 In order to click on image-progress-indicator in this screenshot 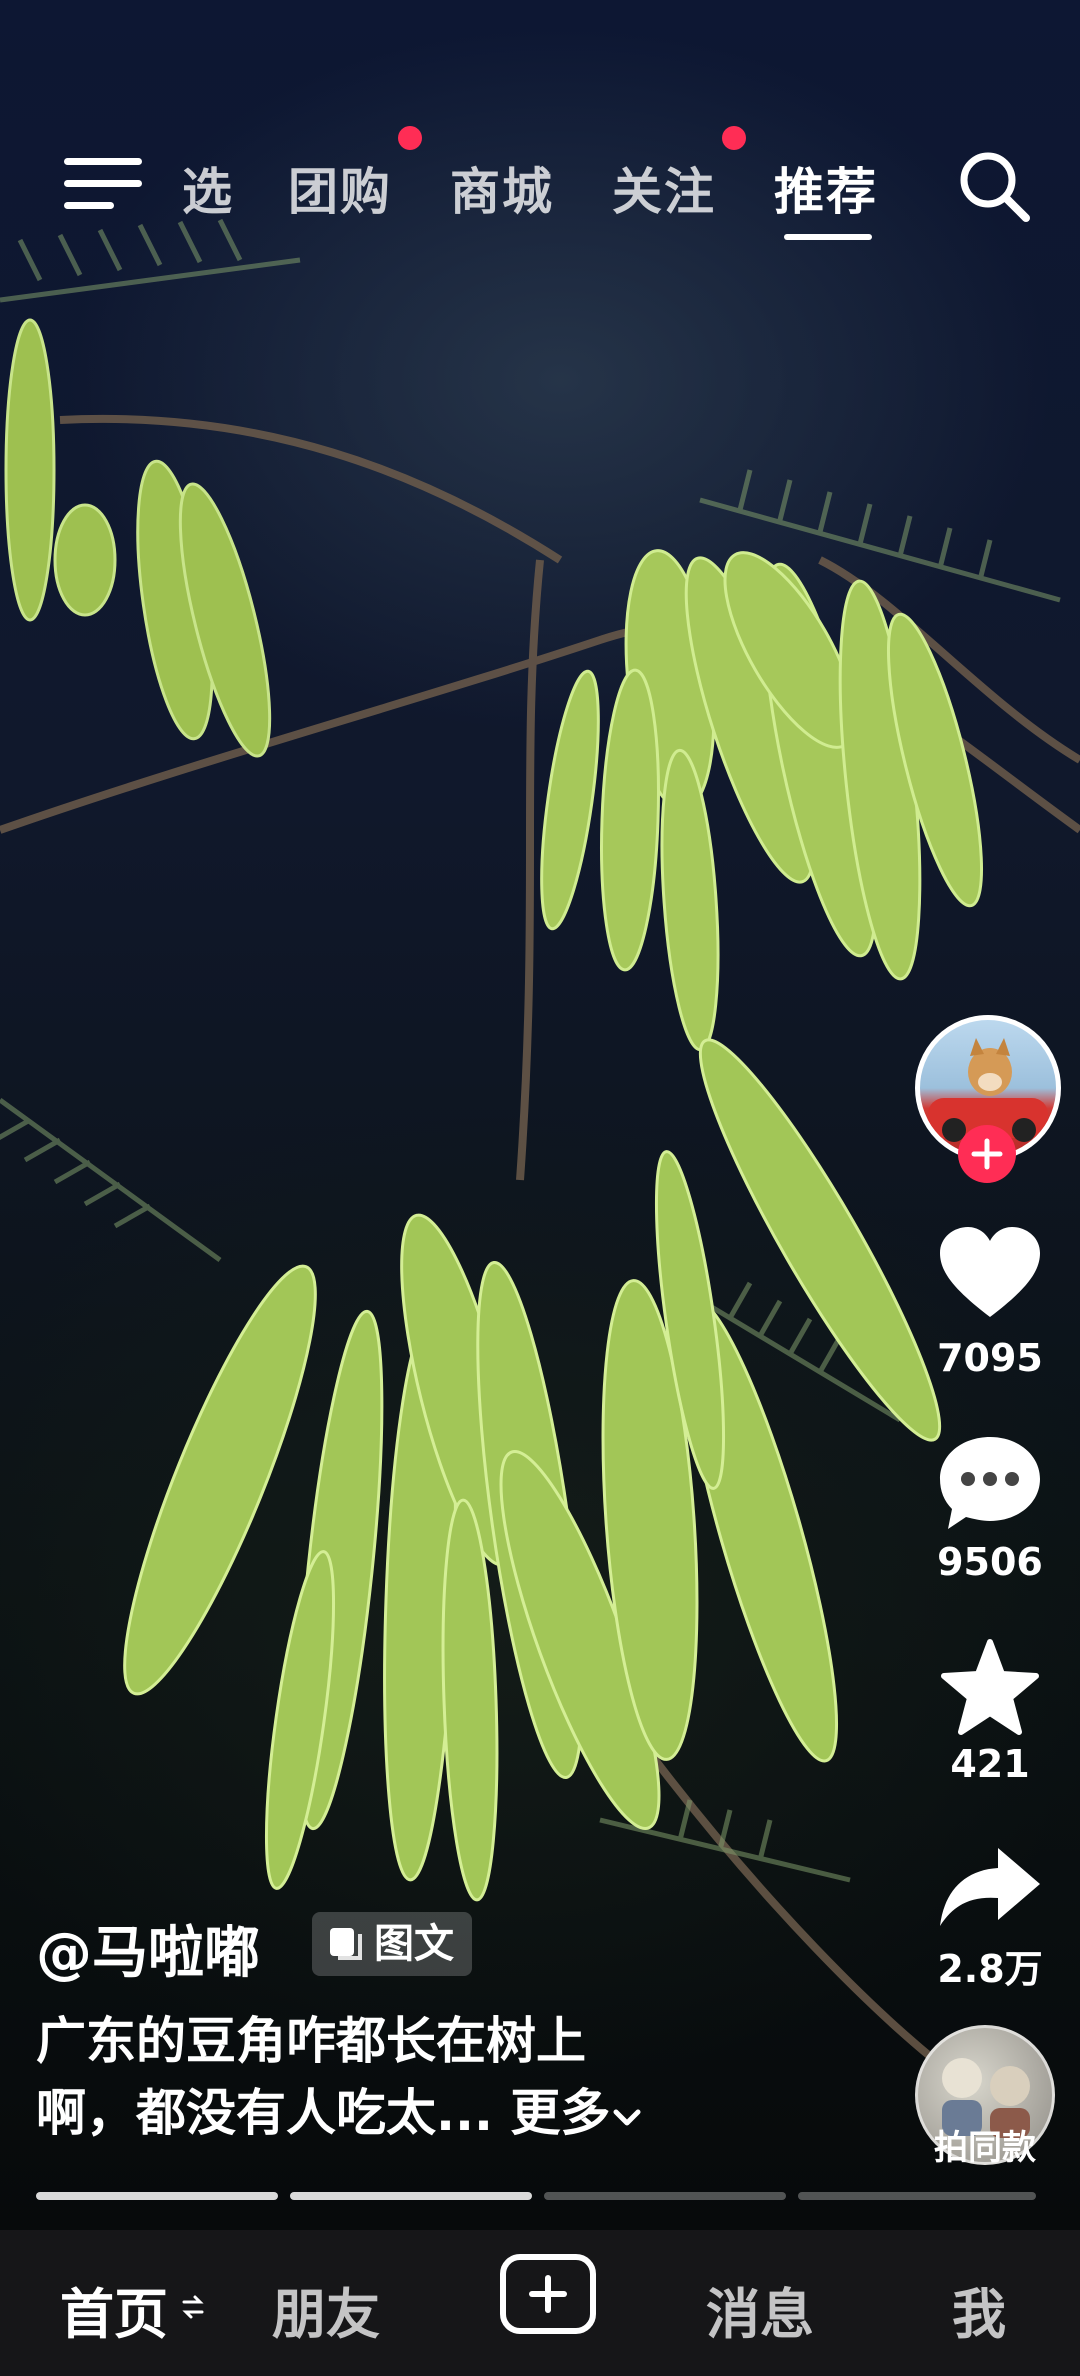, I will do `click(536, 2196)`.